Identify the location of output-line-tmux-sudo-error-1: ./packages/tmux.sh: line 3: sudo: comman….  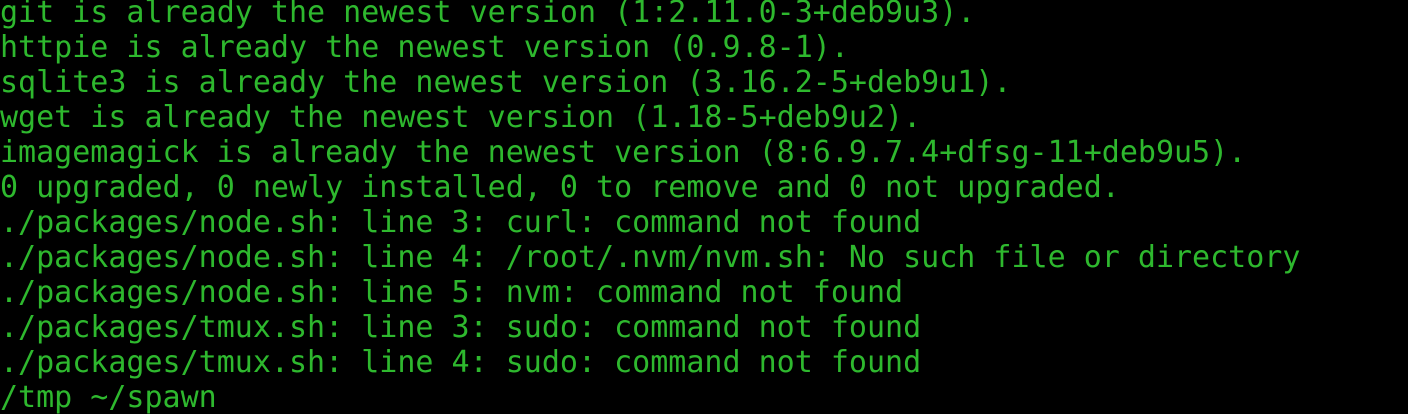
(461, 327).